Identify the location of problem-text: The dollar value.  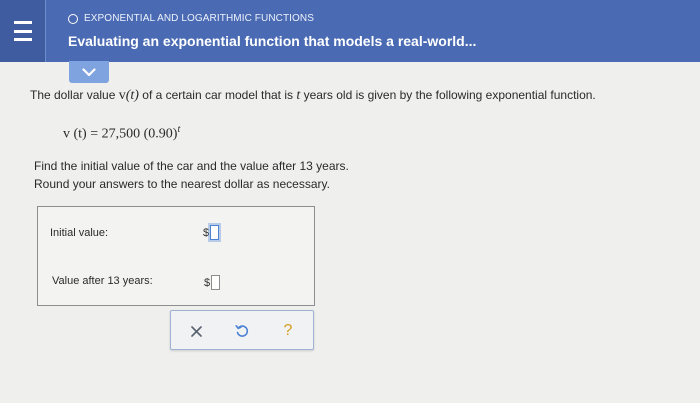
(74, 95).